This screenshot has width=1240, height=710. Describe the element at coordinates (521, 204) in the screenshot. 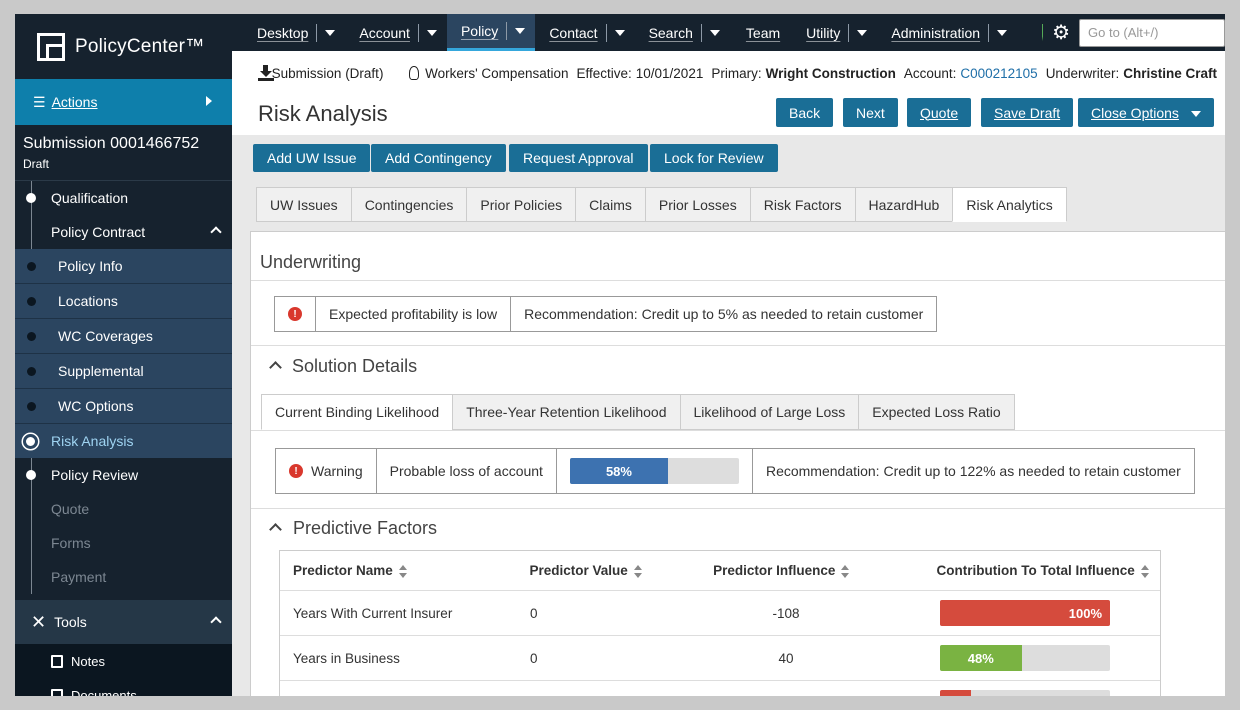

I see `tab-prior-policies: Prior Policies` at that location.